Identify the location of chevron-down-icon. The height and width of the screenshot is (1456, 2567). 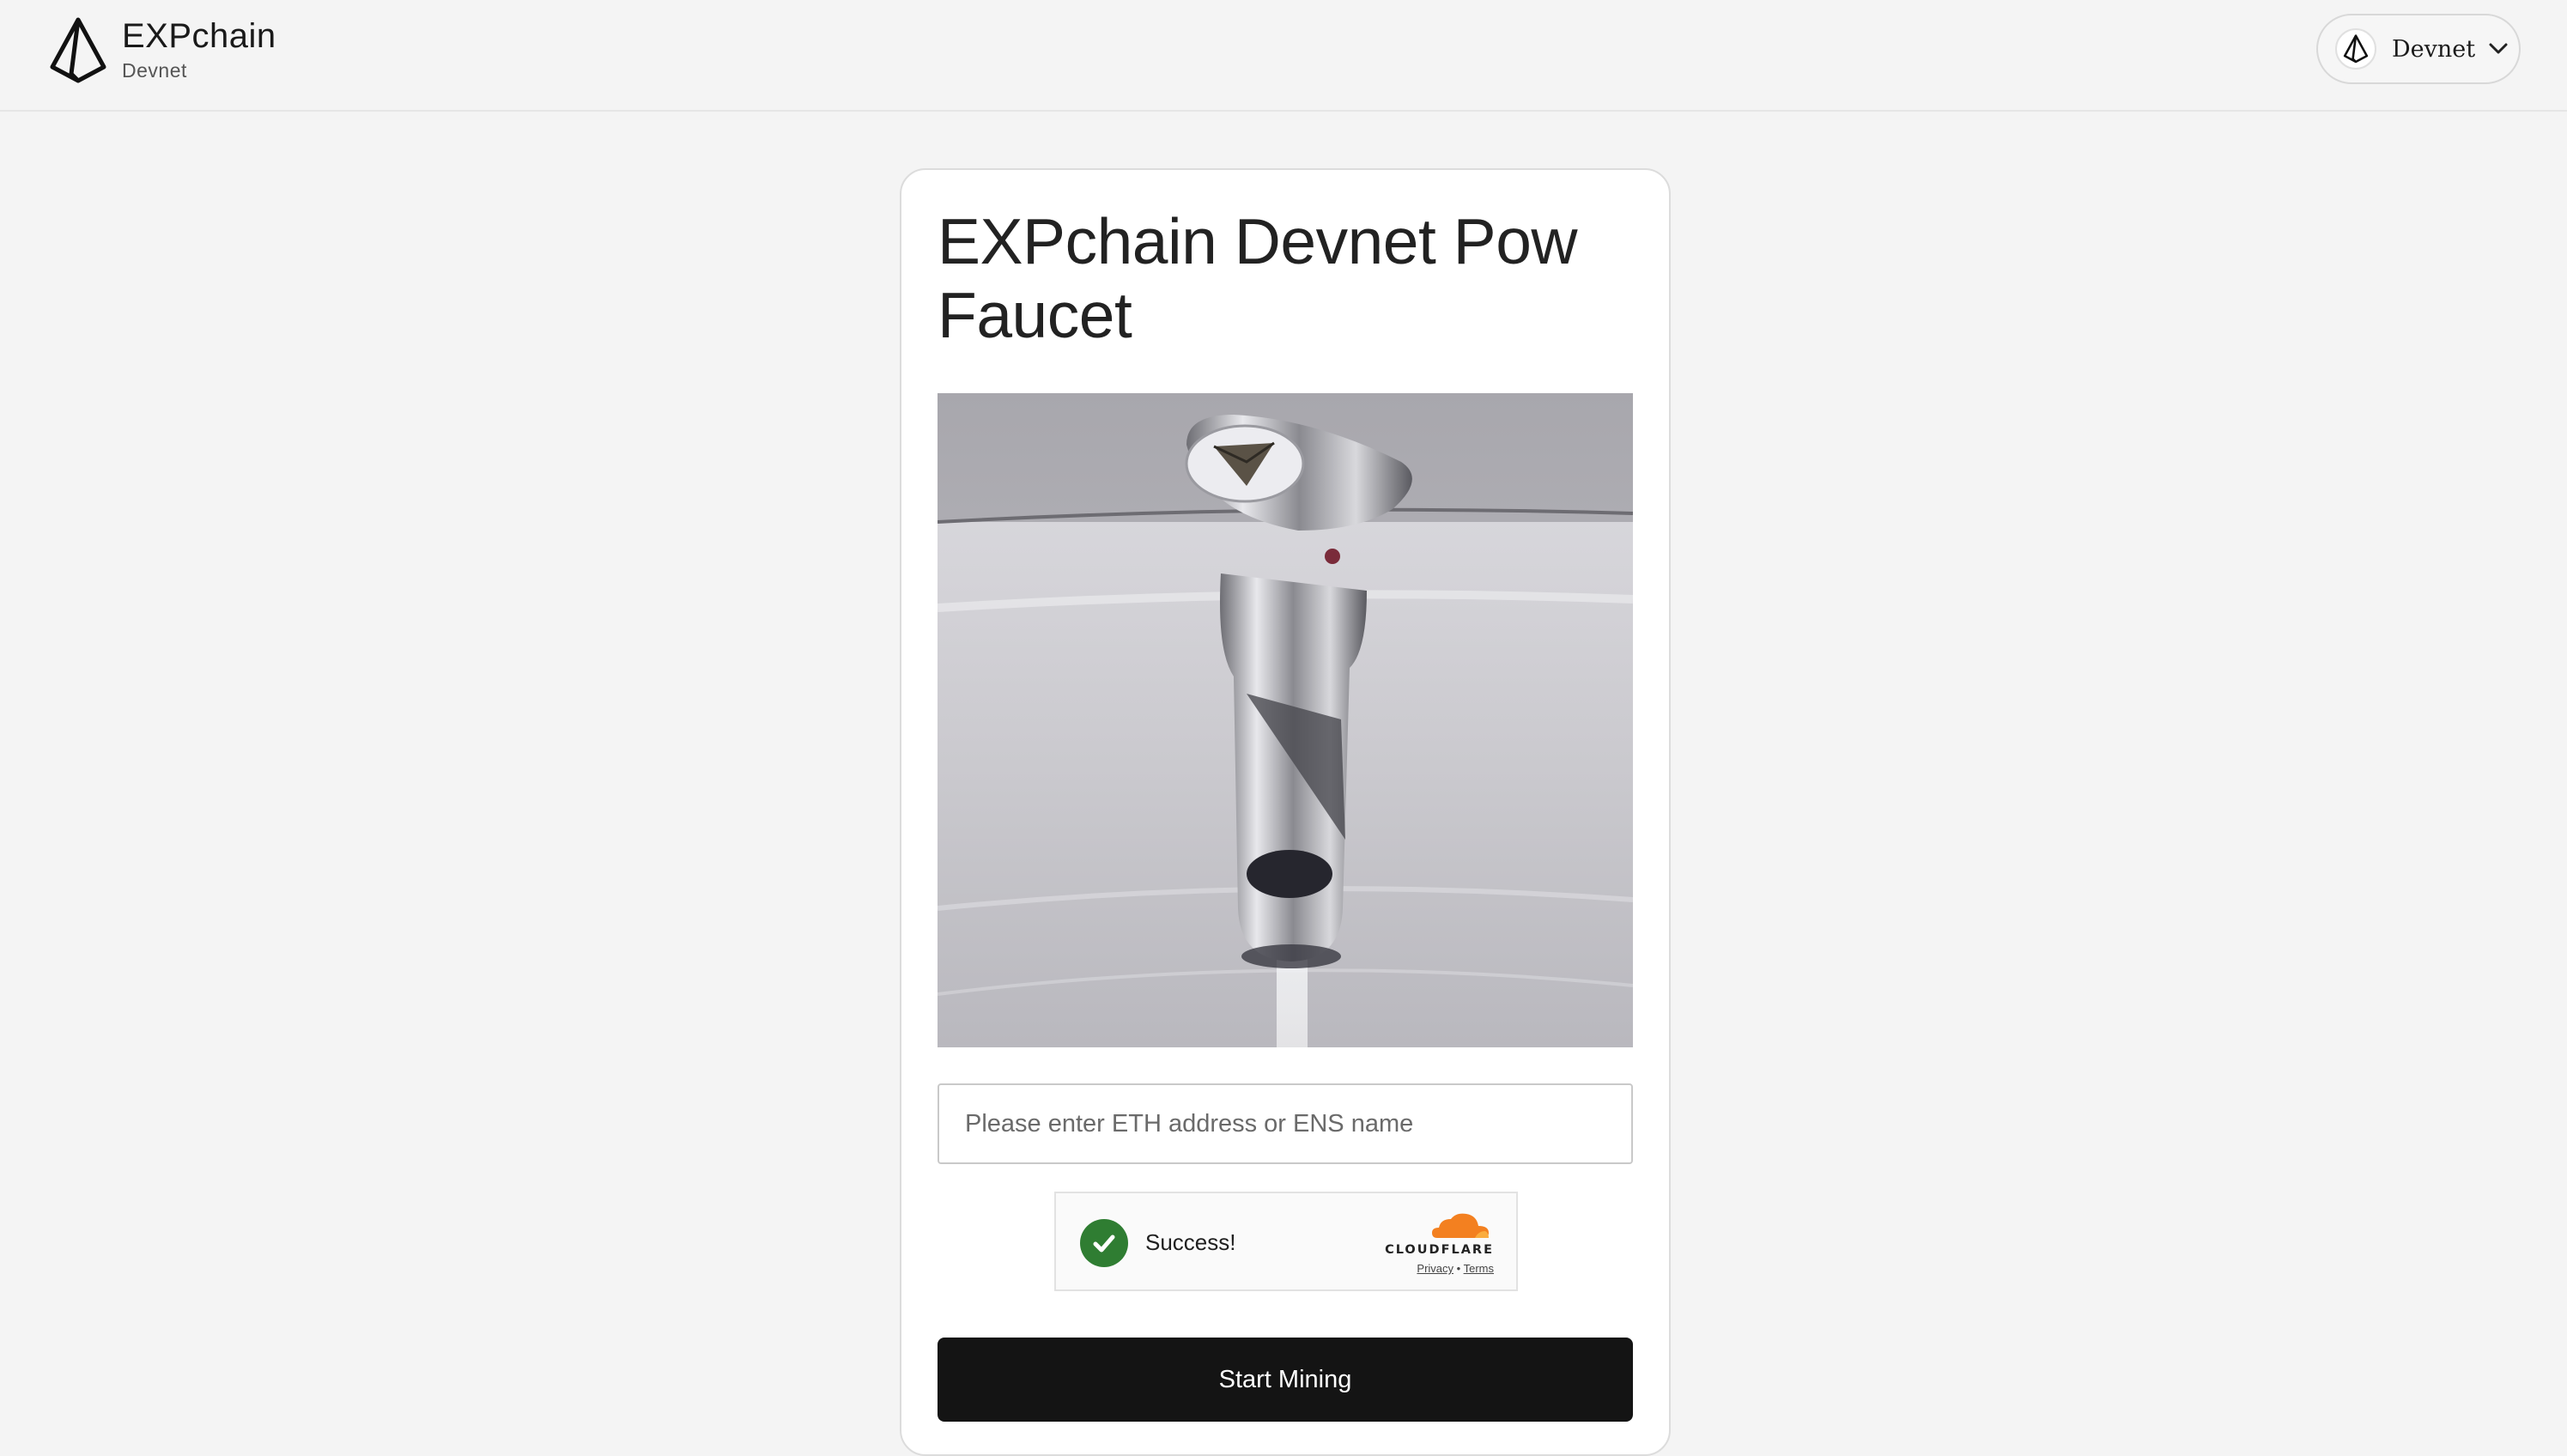
(2499, 48).